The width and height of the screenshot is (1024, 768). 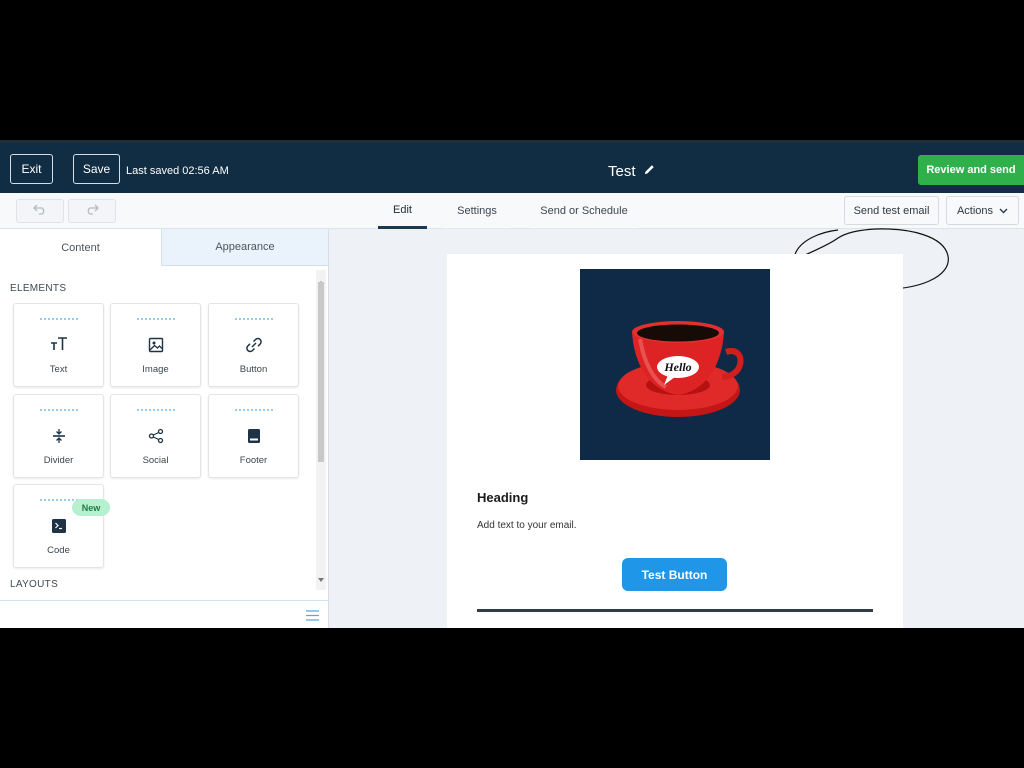 I want to click on new-badge: New, so click(x=91, y=507).